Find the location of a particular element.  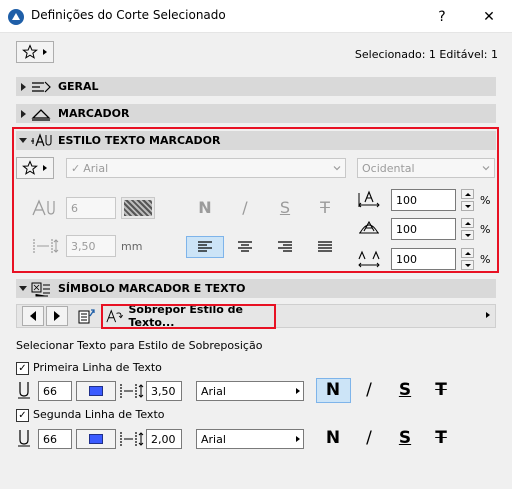

style-favorites-button is located at coordinates (35, 168).